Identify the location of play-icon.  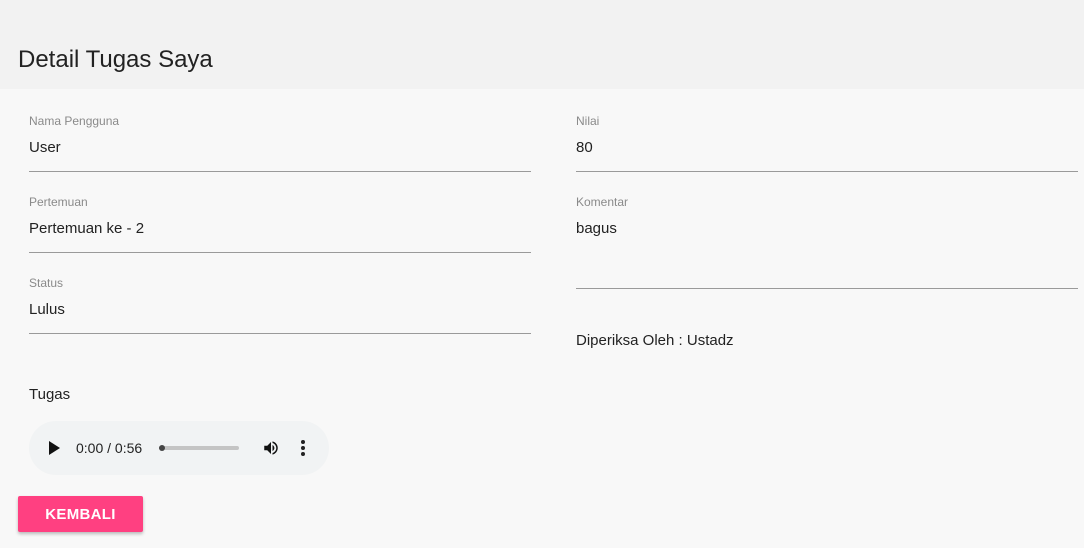
(54, 448).